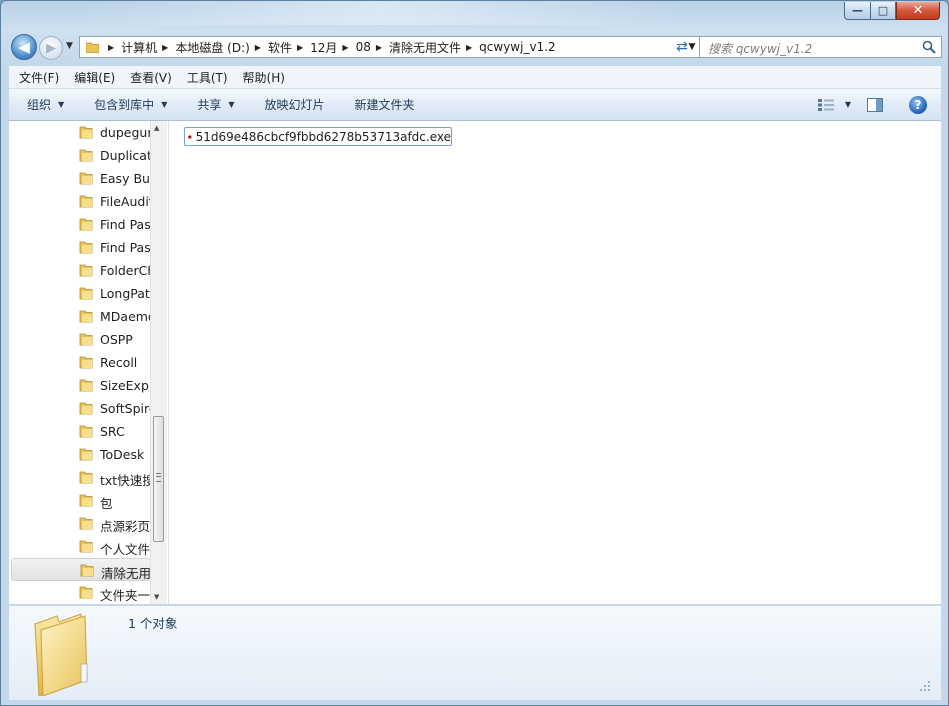  I want to click on item-count: 1 个对象, so click(153, 623).